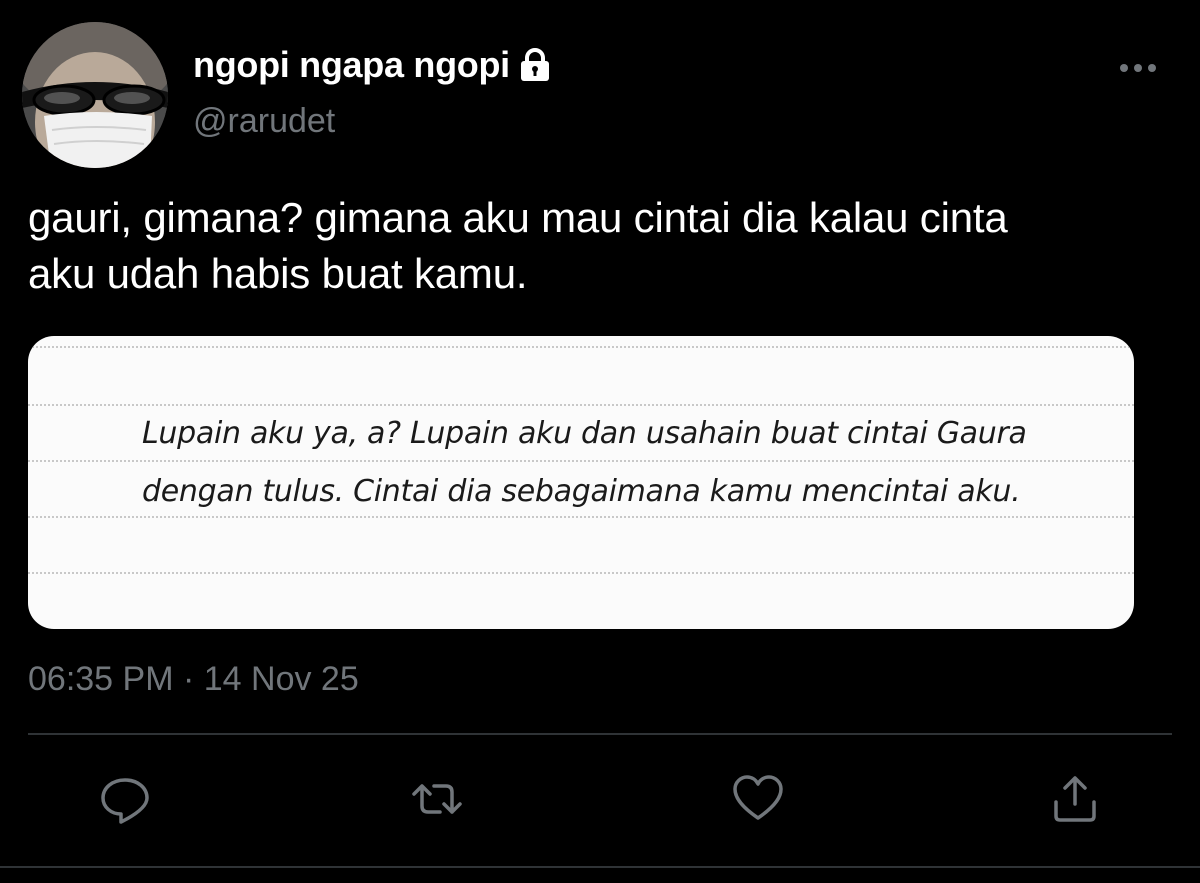 The height and width of the screenshot is (883, 1200). I want to click on display-name: ngopi ngapa ngopi, so click(351, 65).